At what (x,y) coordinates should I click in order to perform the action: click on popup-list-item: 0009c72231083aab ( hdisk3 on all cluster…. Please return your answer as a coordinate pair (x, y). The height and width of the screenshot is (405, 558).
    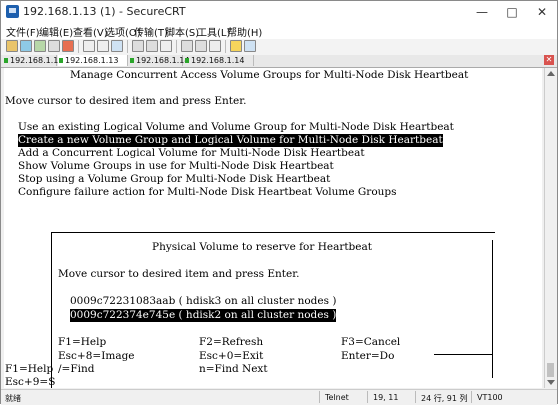
    Looking at the image, I should click on (203, 301).